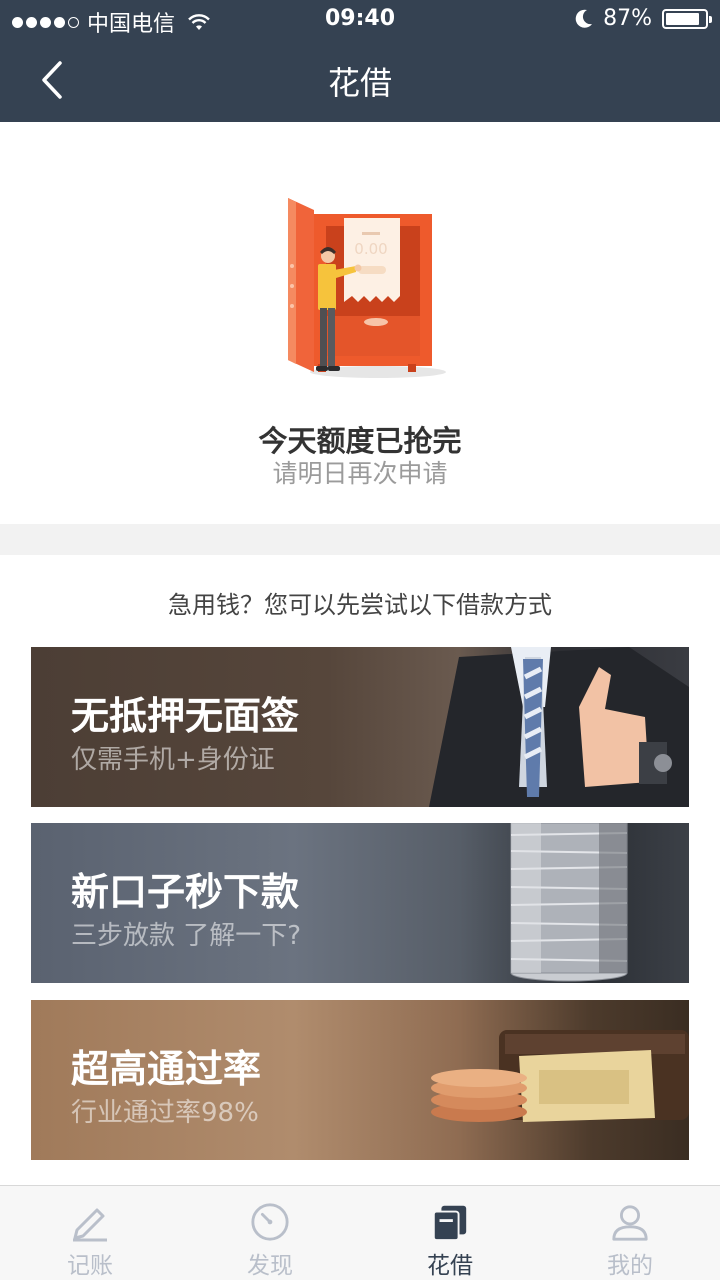  I want to click on banner-title: 无抵押无面签, so click(185, 716).